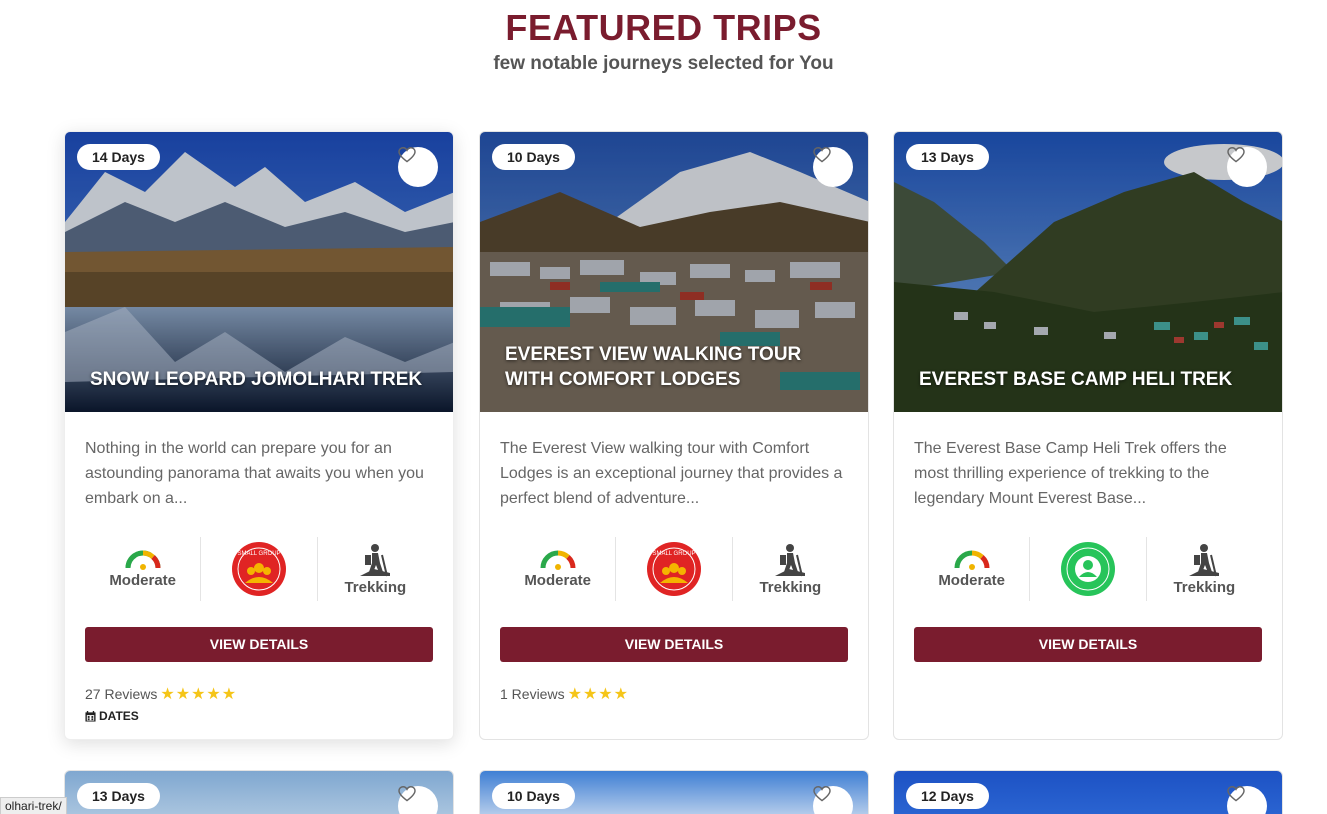 This screenshot has height=814, width=1327. What do you see at coordinates (598, 694) in the screenshot?
I see `star-rating-icon: ★★★★` at bounding box center [598, 694].